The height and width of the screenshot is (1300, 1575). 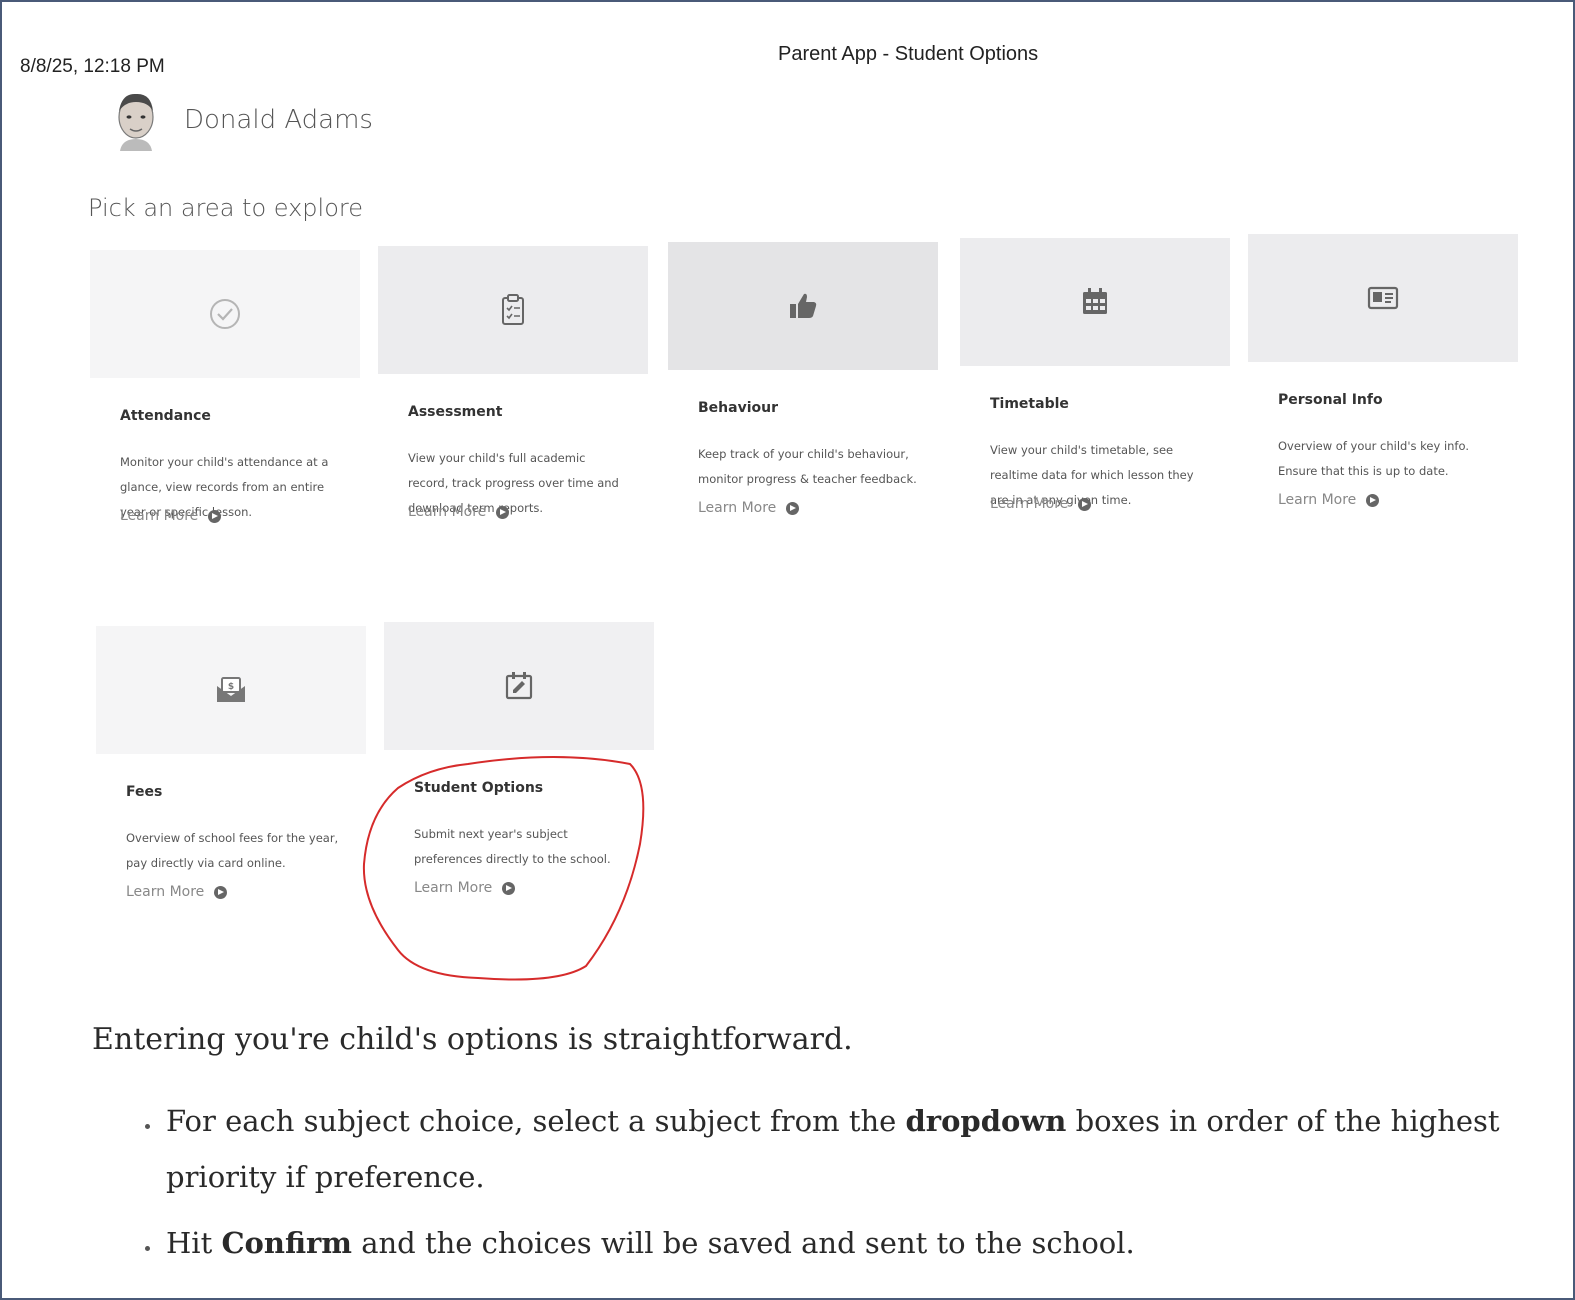 What do you see at coordinates (286, 1243) in the screenshot?
I see `instruction-emphasis: Confirm` at bounding box center [286, 1243].